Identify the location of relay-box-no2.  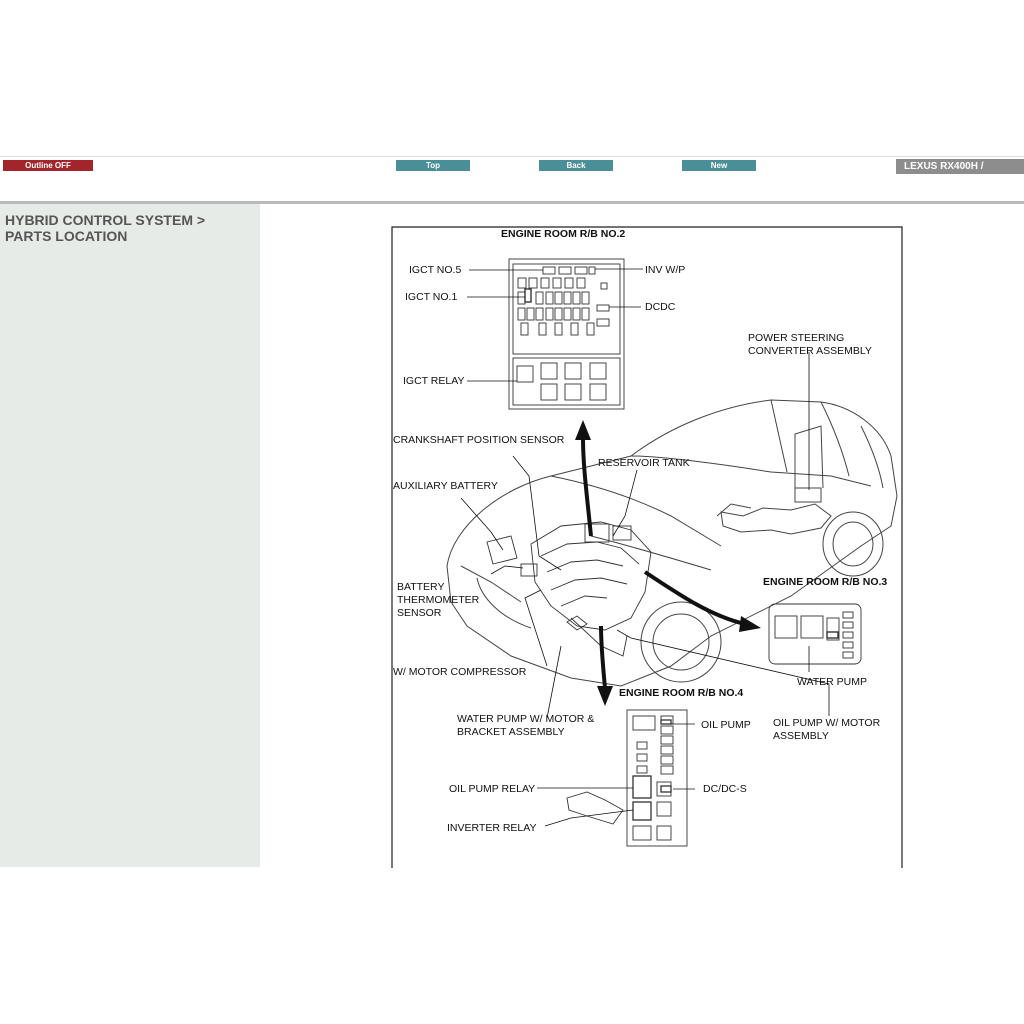
(566, 334).